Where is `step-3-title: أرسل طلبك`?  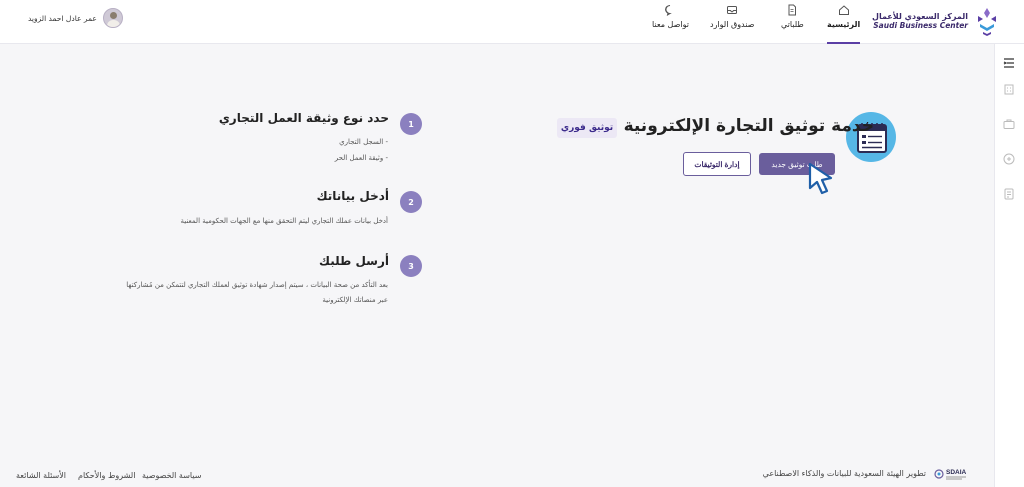 step-3-title: أرسل طلبك is located at coordinates (354, 261).